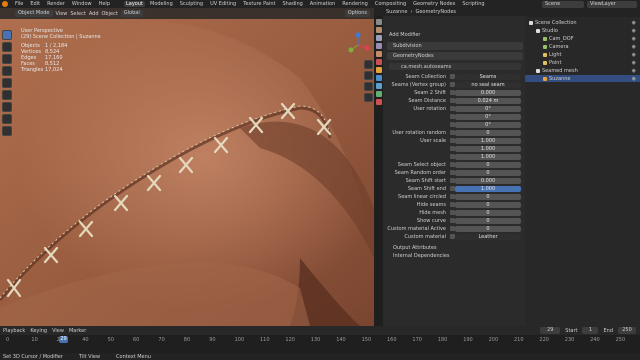  I want to click on blender-logo-icon, so click(5, 4).